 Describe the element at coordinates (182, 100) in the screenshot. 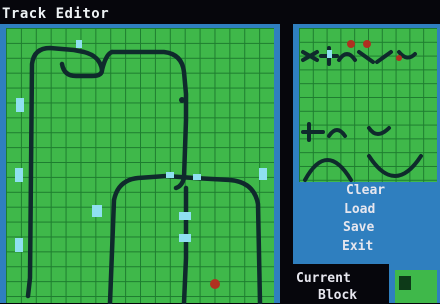

I see `track-signal` at that location.